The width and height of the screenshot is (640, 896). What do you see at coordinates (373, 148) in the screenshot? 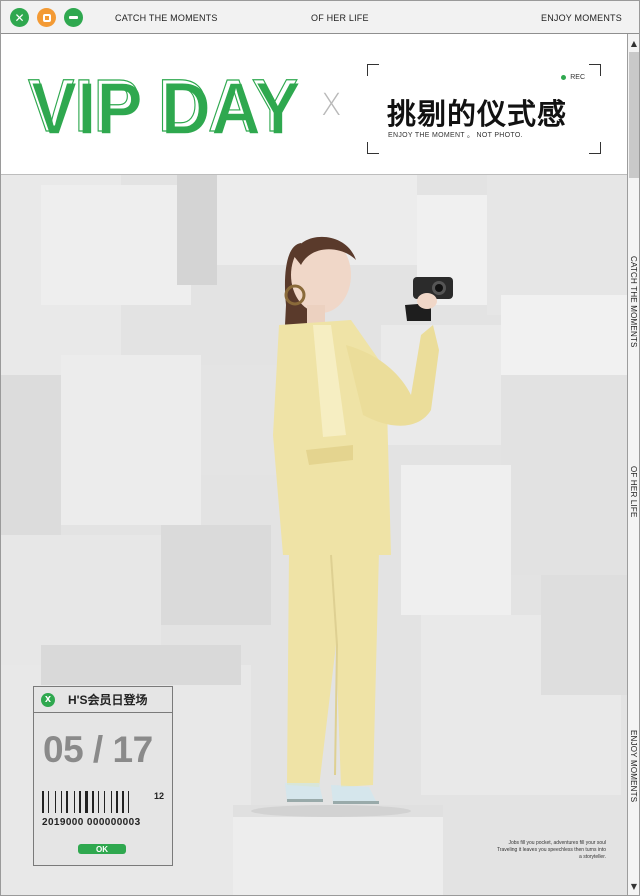
I see `frame-corner-bottom-left` at bounding box center [373, 148].